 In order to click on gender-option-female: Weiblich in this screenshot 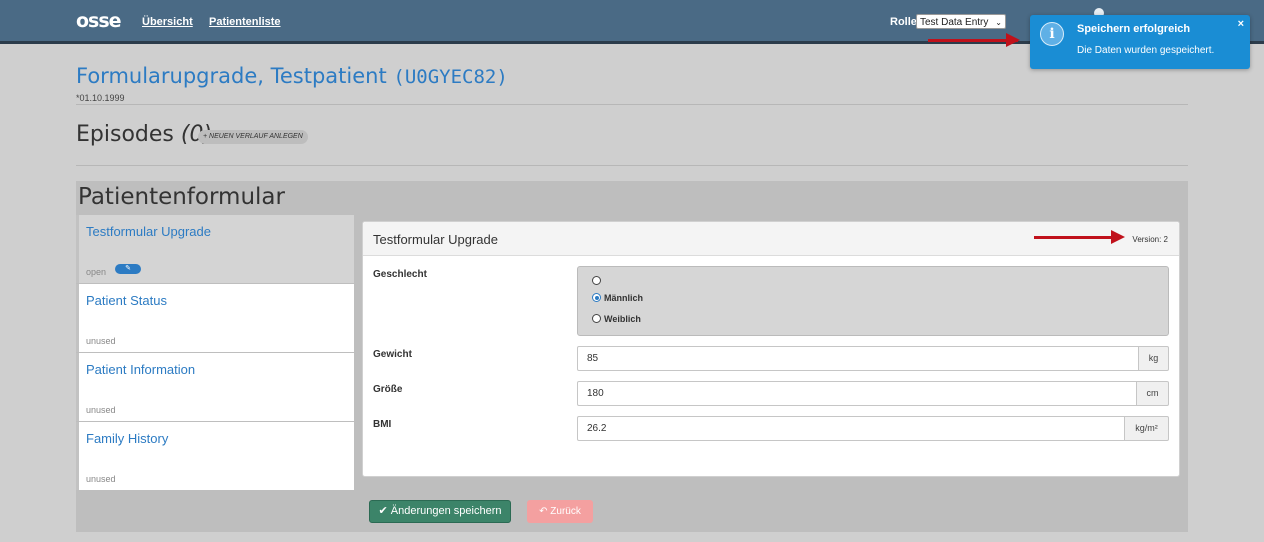, I will do `click(616, 319)`.